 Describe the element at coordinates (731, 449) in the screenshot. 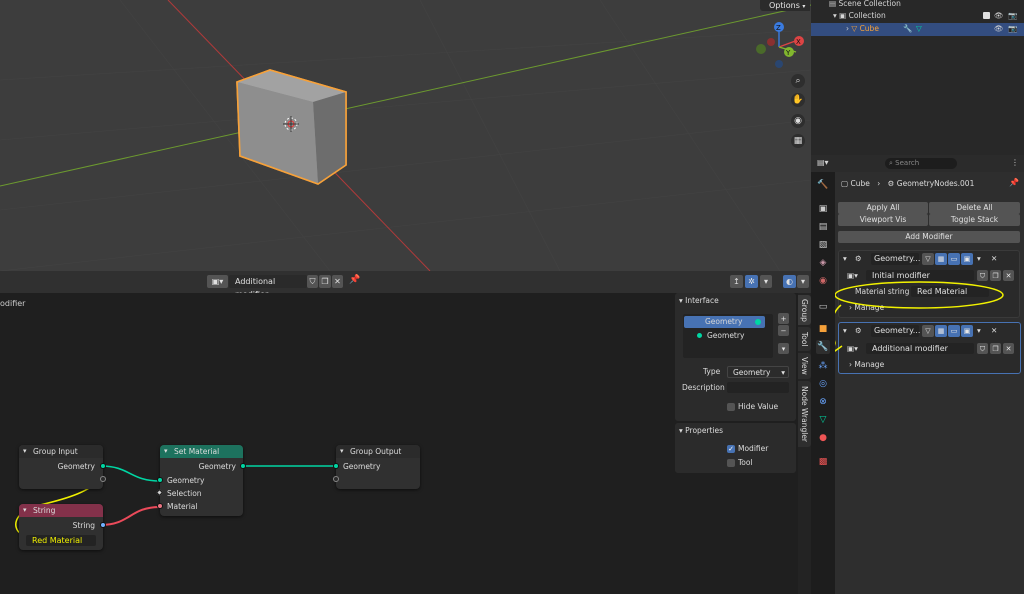

I see `modifier-checkbox: ✓` at that location.